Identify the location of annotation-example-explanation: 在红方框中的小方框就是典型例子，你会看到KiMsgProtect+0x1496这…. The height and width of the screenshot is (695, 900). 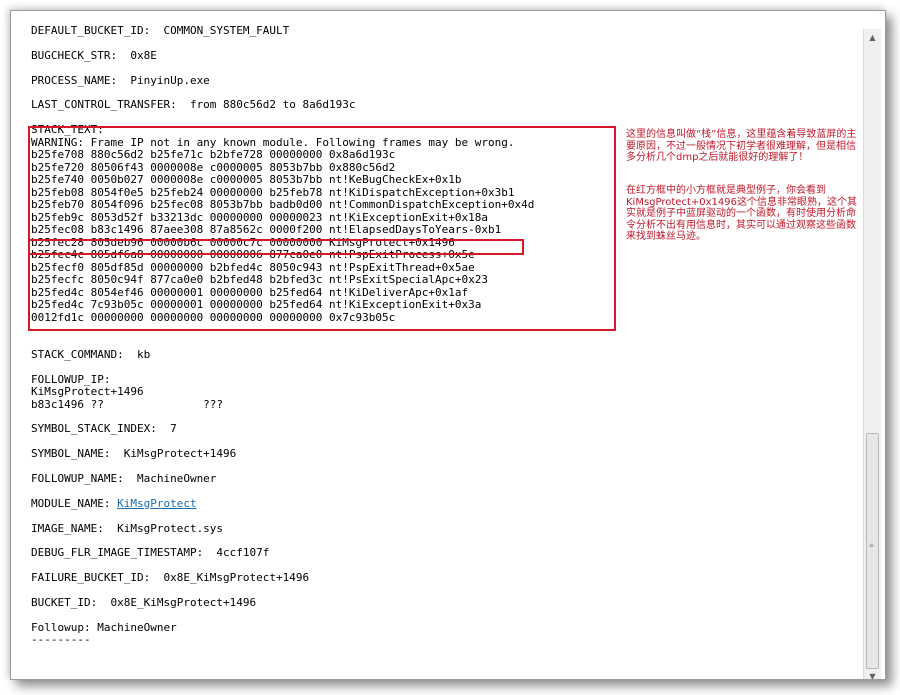
(741, 213).